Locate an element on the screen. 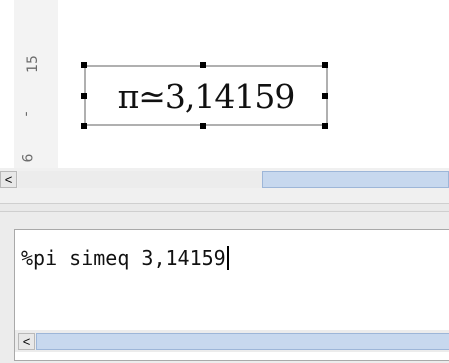  formula-render: π≃3,14159 is located at coordinates (206, 96).